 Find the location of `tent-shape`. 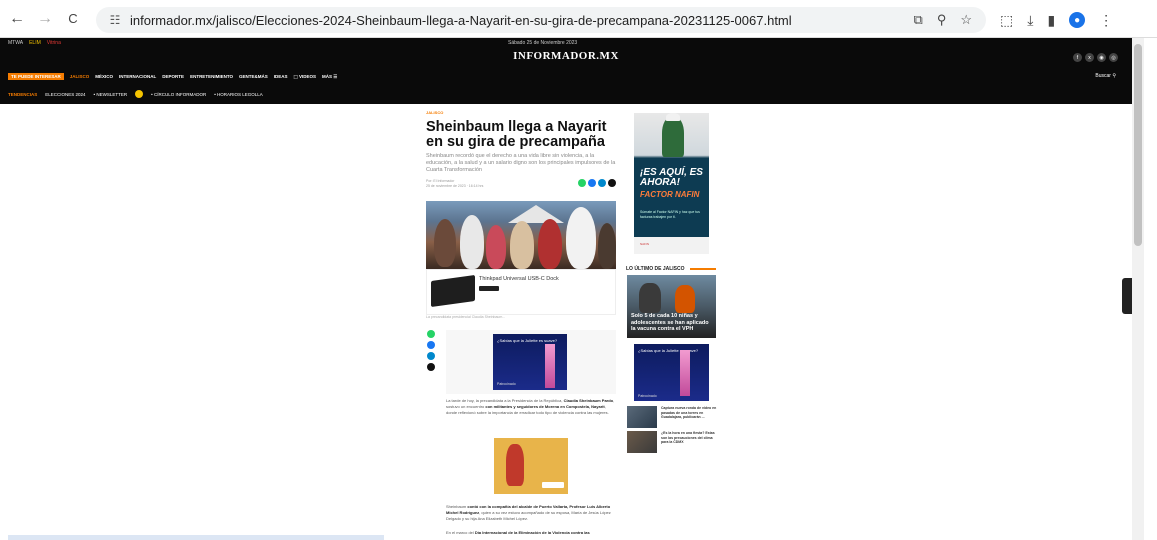

tent-shape is located at coordinates (536, 214).